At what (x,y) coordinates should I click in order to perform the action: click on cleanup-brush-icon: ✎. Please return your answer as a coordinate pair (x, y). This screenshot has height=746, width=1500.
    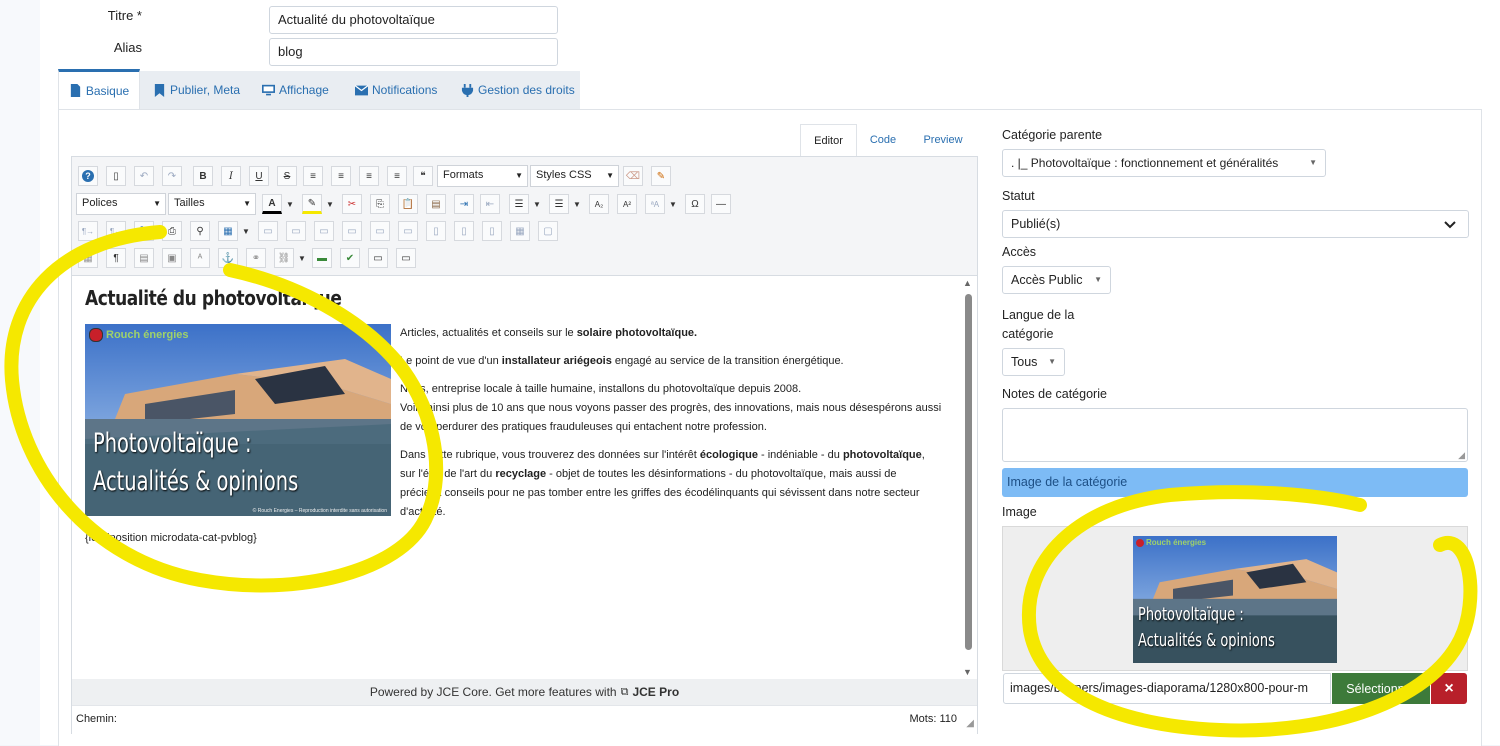
    Looking at the image, I should click on (661, 176).